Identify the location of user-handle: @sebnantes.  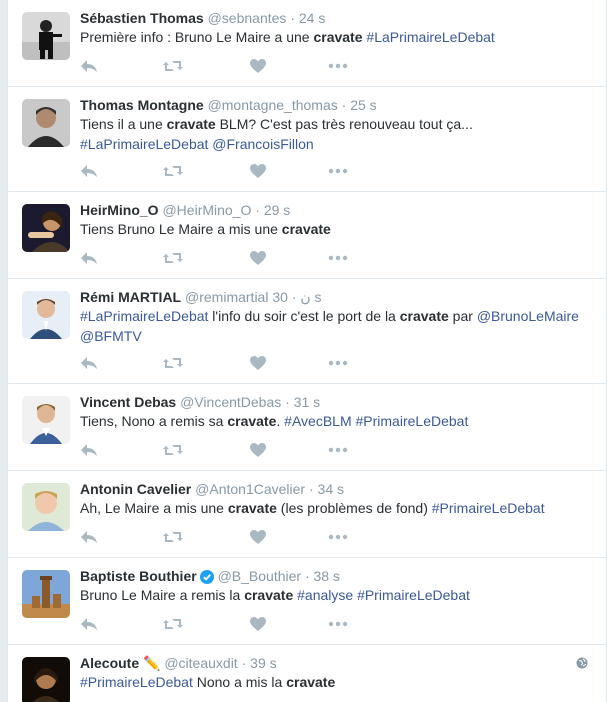
(247, 18).